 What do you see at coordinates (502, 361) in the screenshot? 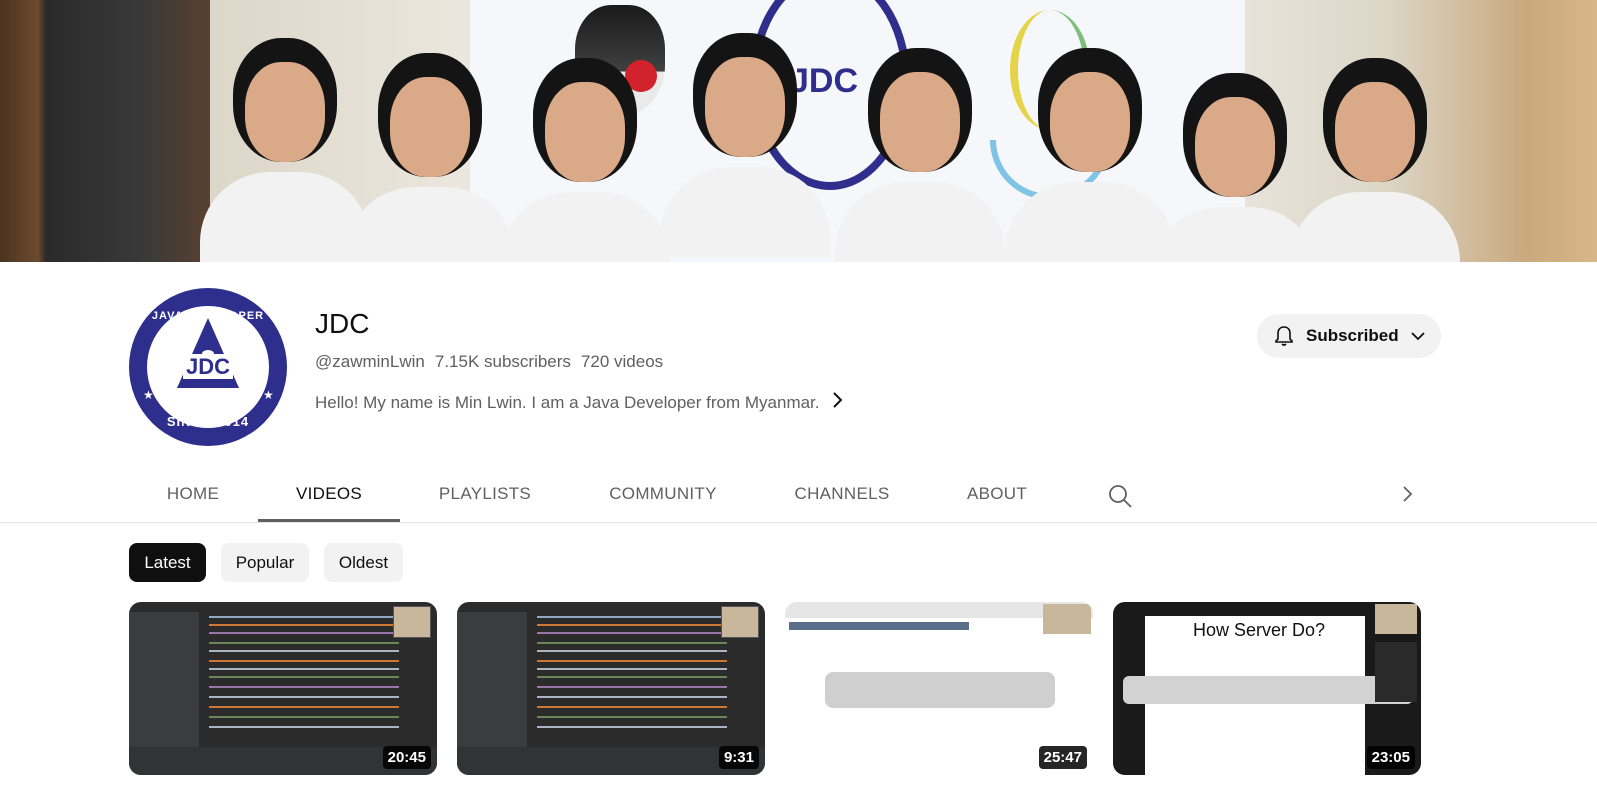
I see `subscriber-count: 7.15K subscribers` at bounding box center [502, 361].